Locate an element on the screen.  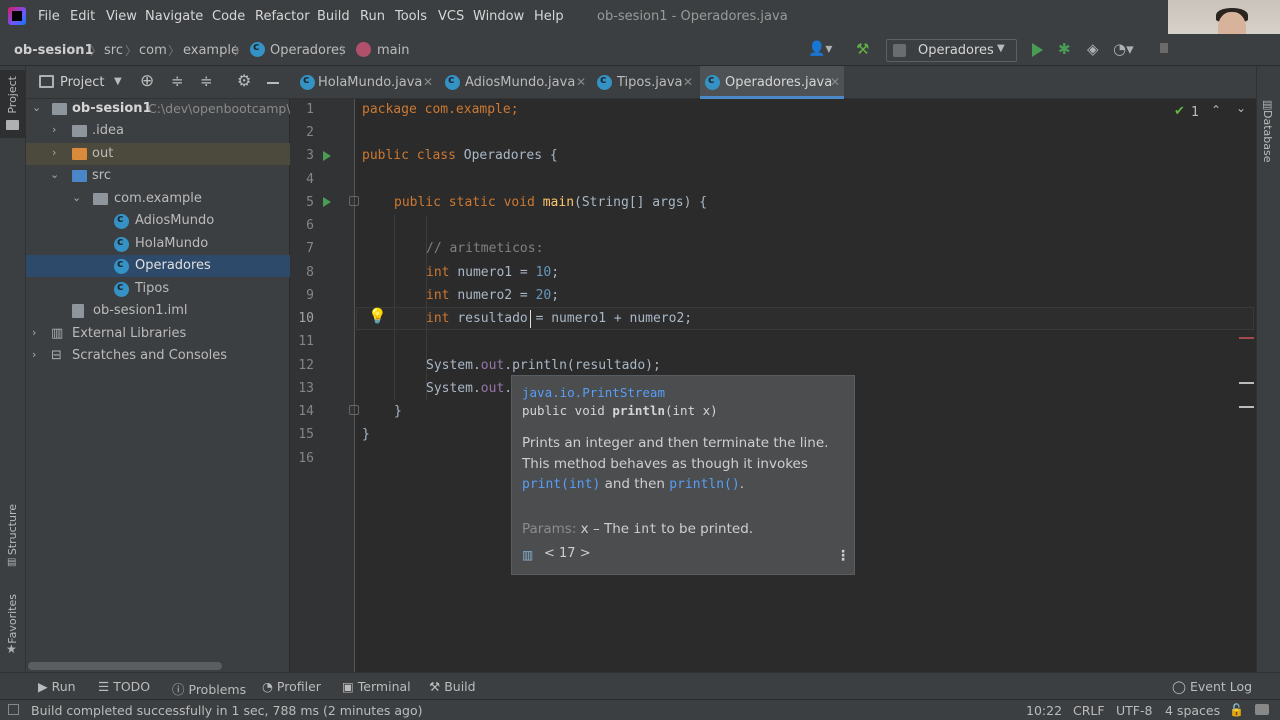
tree-item-class: HolaMundo is located at coordinates (158, 244).